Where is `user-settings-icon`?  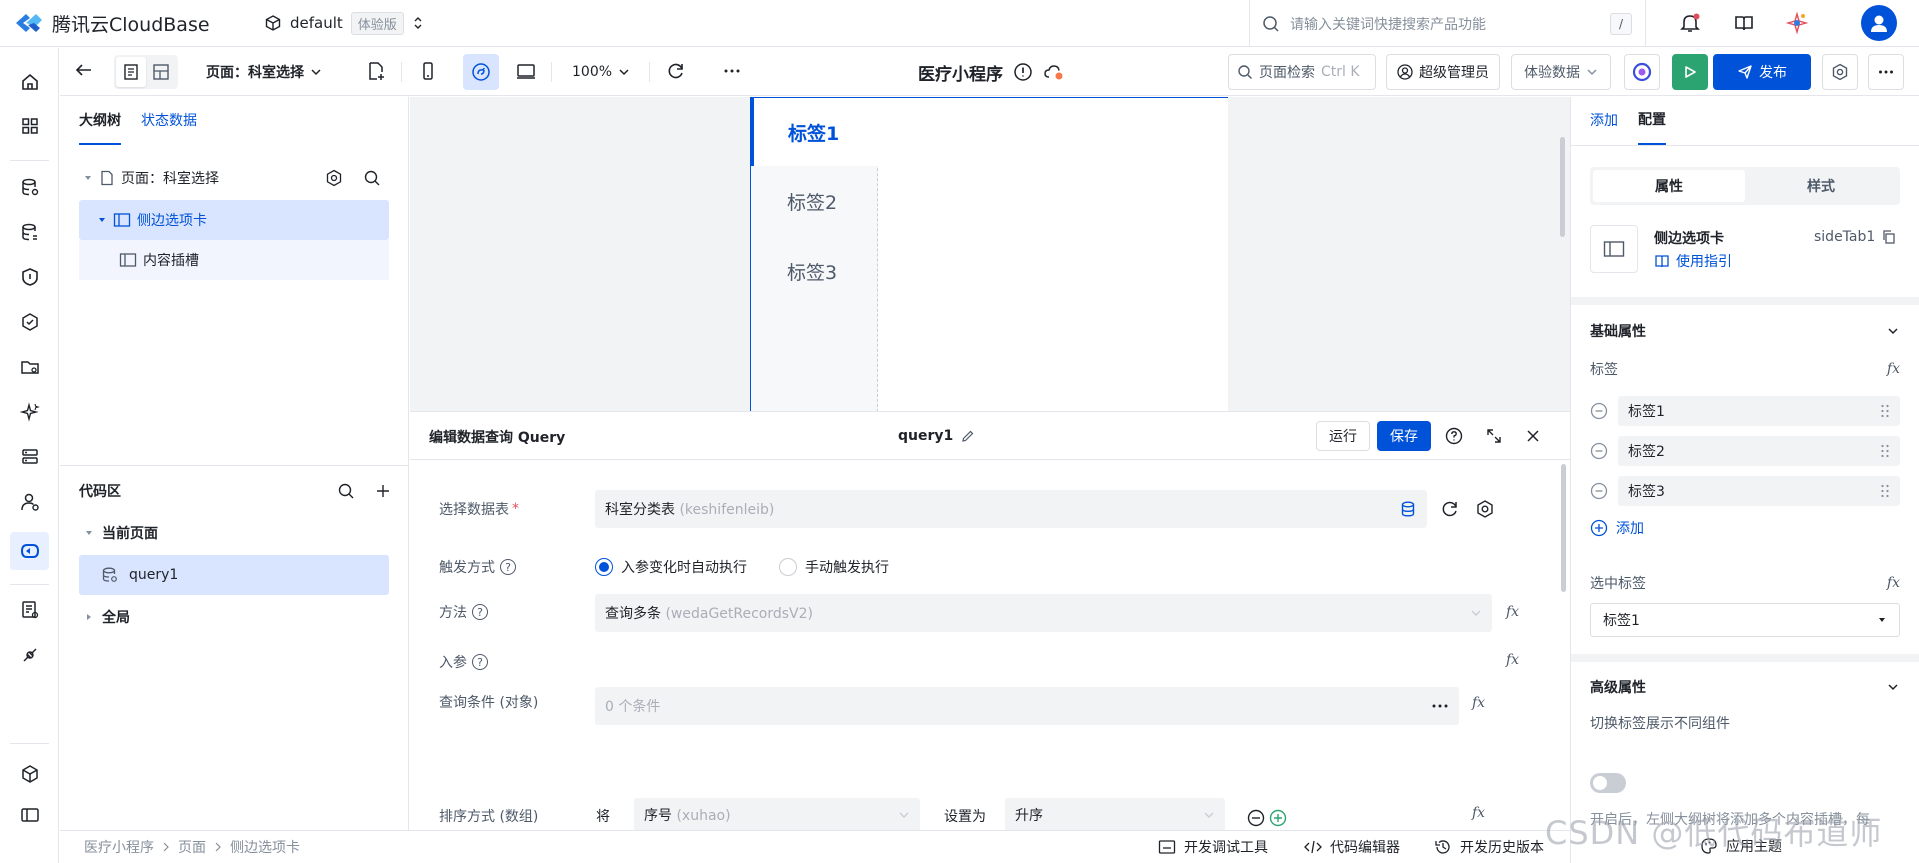
user-settings-icon is located at coordinates (30, 502).